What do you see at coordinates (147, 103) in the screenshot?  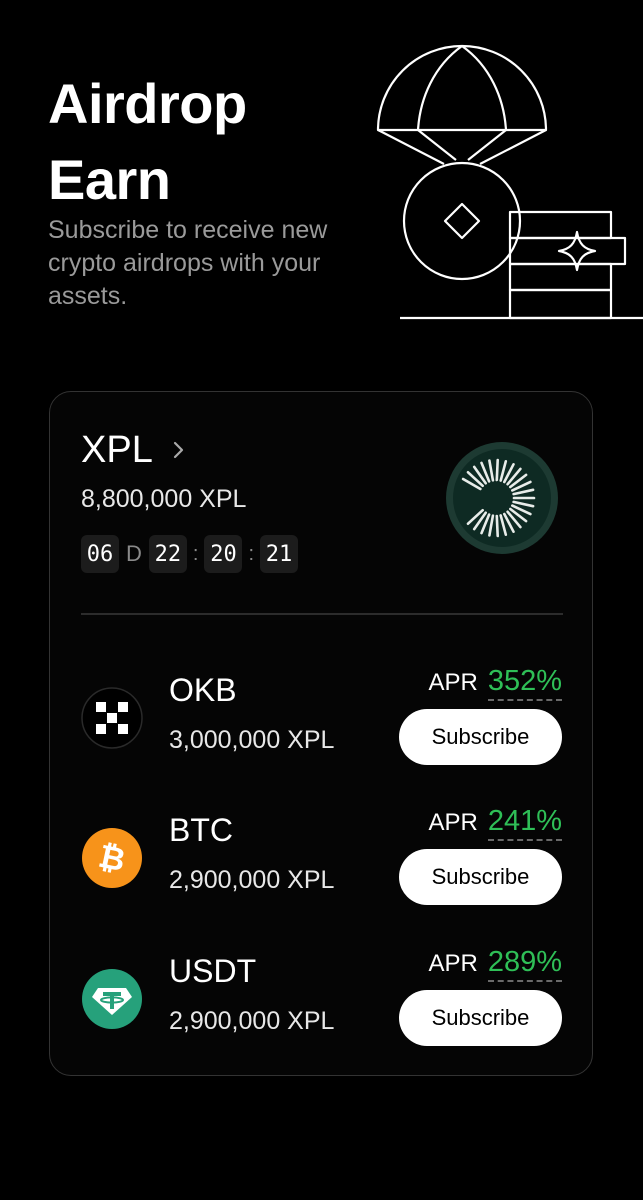 I see `page-title-line1: Airdrop` at bounding box center [147, 103].